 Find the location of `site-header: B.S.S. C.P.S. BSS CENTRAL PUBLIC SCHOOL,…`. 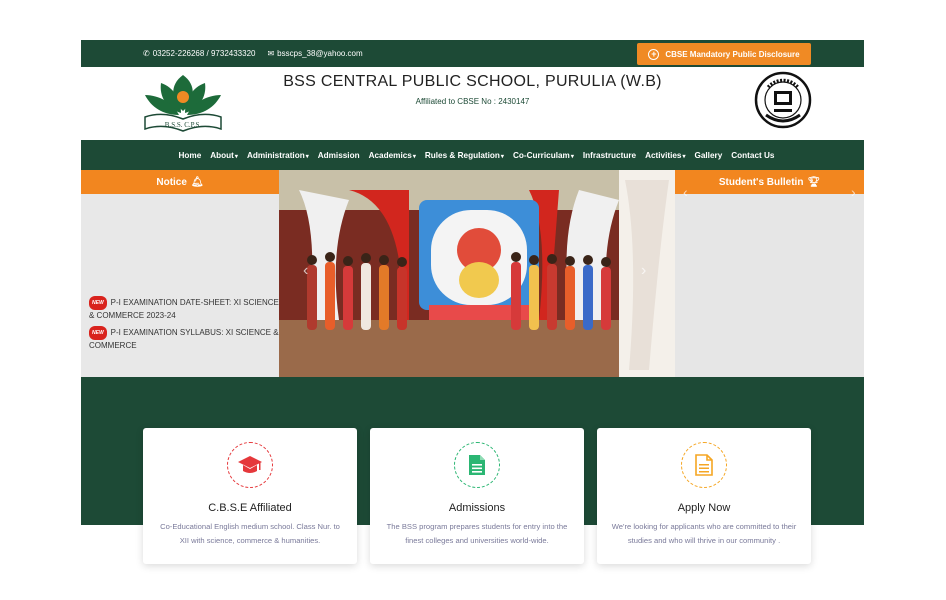

site-header: B.S.S. C.P.S. BSS CENTRAL PUBLIC SCHOOL,… is located at coordinates (472, 103).